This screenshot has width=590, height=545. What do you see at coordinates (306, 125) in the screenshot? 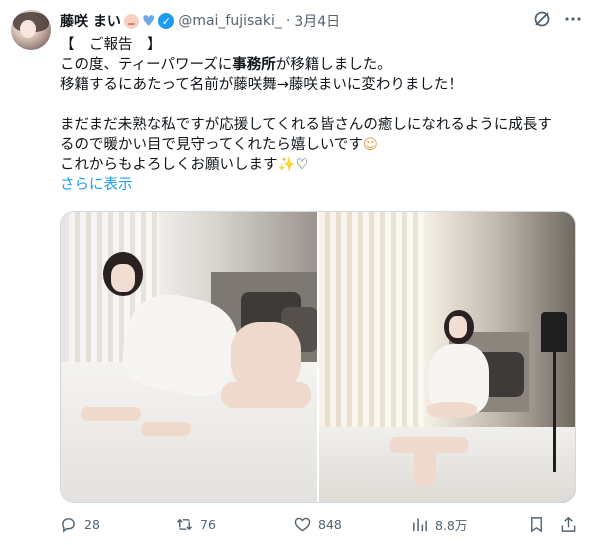
I see `text-line-immature: まだまだ未熟な私ですが応援してくれる皆さんの癒しになれるように成長す` at bounding box center [306, 125].